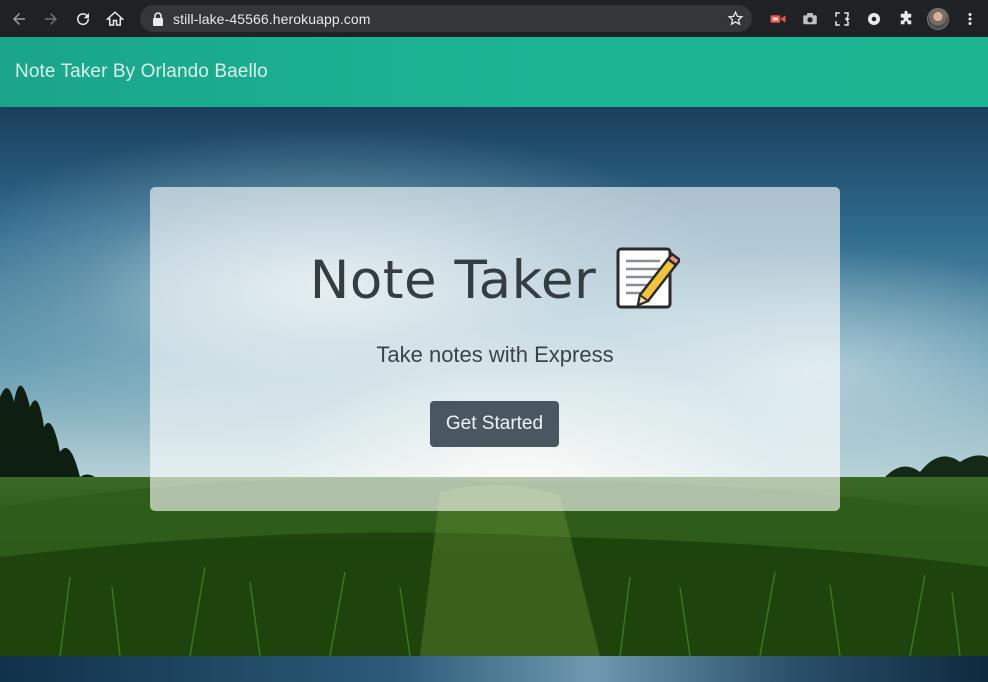  What do you see at coordinates (906, 18) in the screenshot?
I see `puzzle-icon` at bounding box center [906, 18].